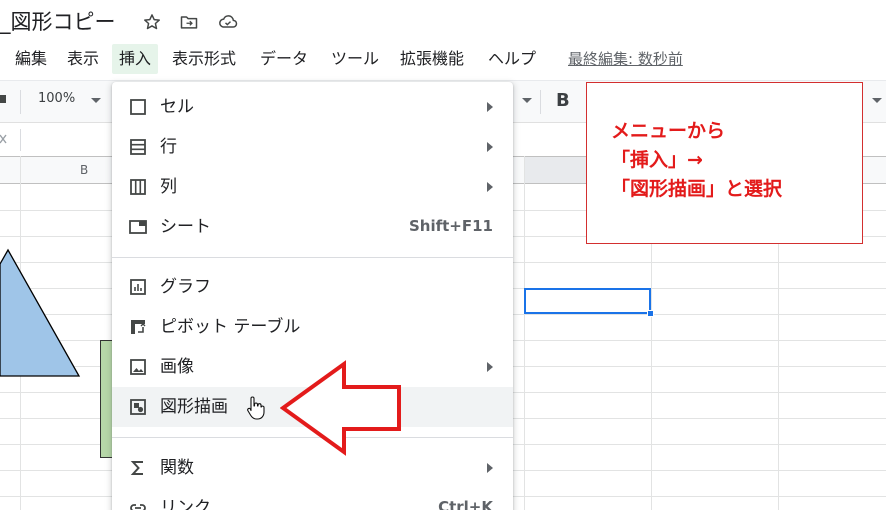 This screenshot has height=510, width=886. I want to click on zoom-caret-icon, so click(96, 100).